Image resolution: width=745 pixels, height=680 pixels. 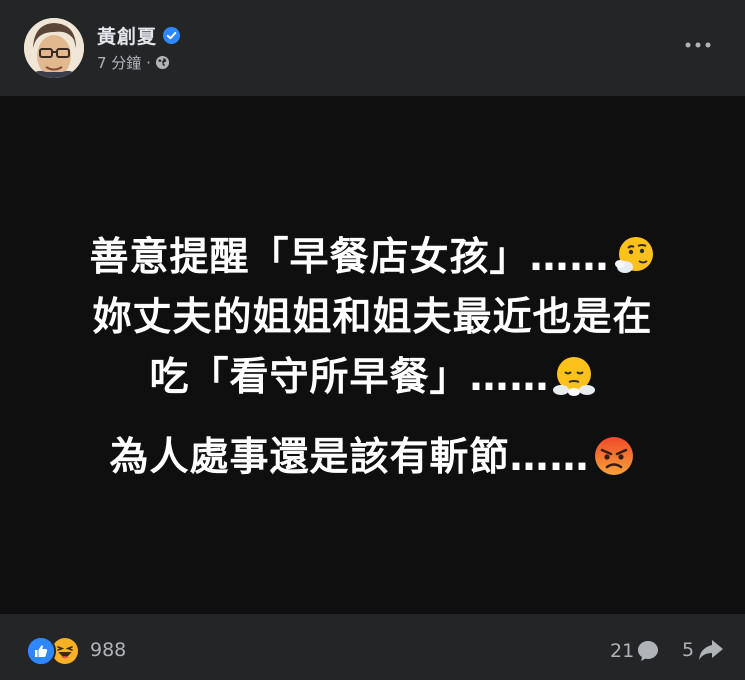 I want to click on author-name: 黃創夏, so click(x=127, y=35).